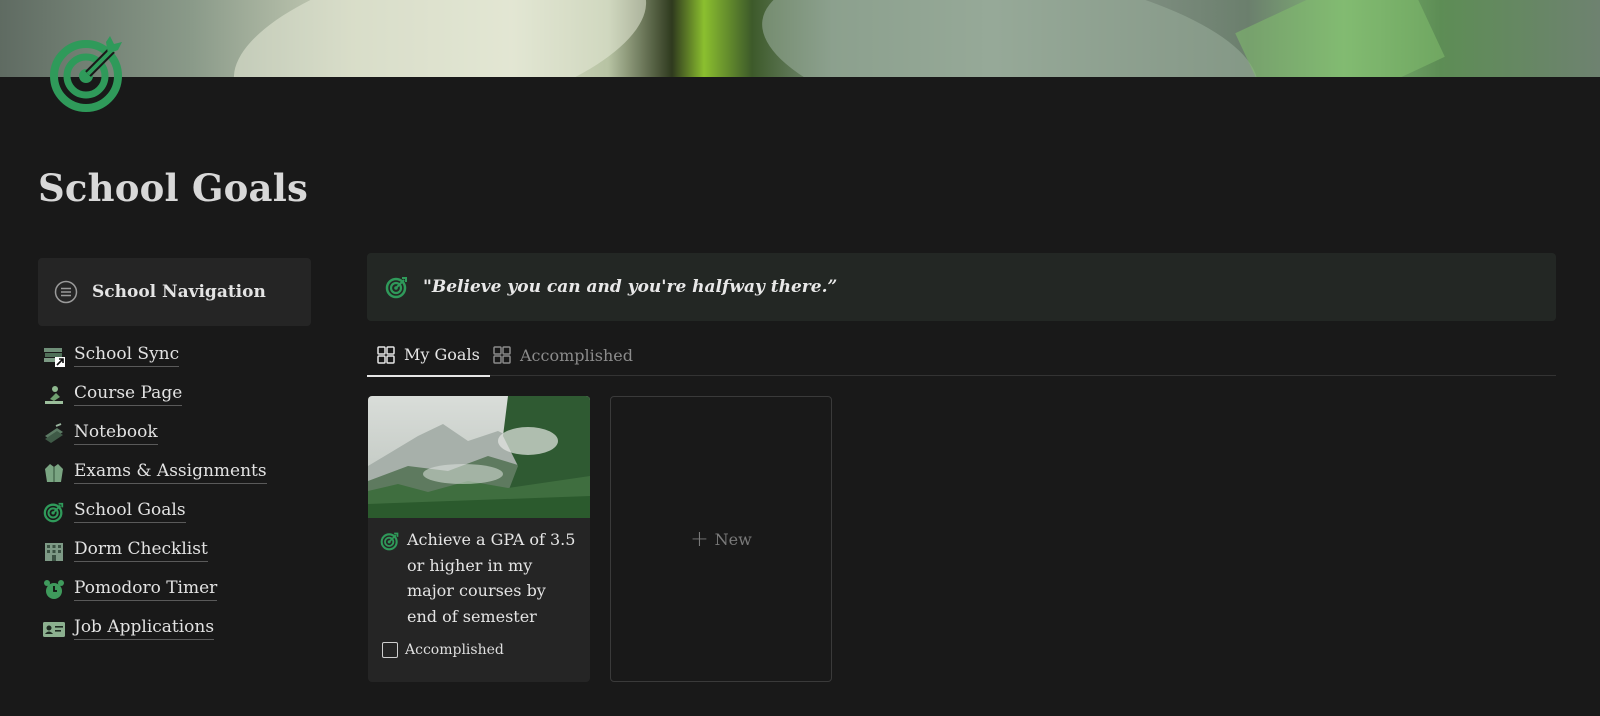 This screenshot has height=716, width=1600. I want to click on card-cover-image, so click(479, 457).